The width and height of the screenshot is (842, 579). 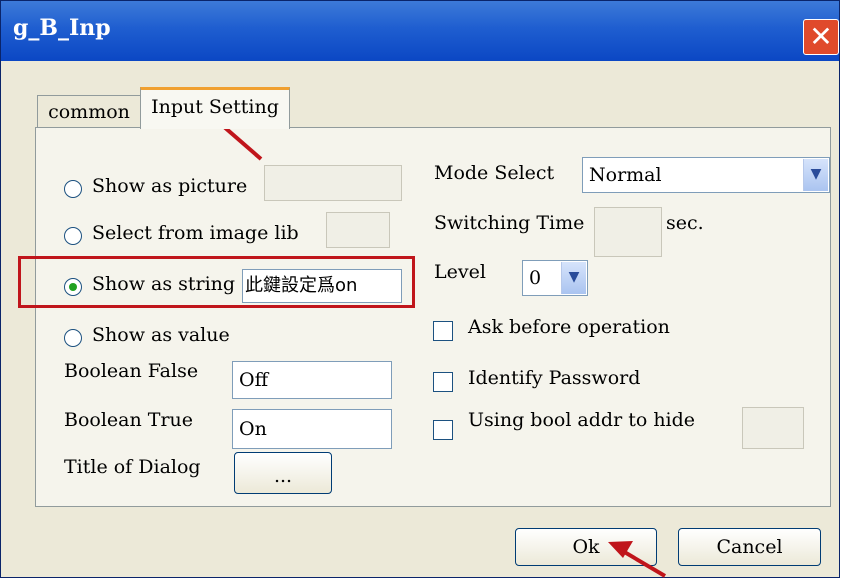 I want to click on tab-input-setting: Input Setting, so click(x=215, y=108).